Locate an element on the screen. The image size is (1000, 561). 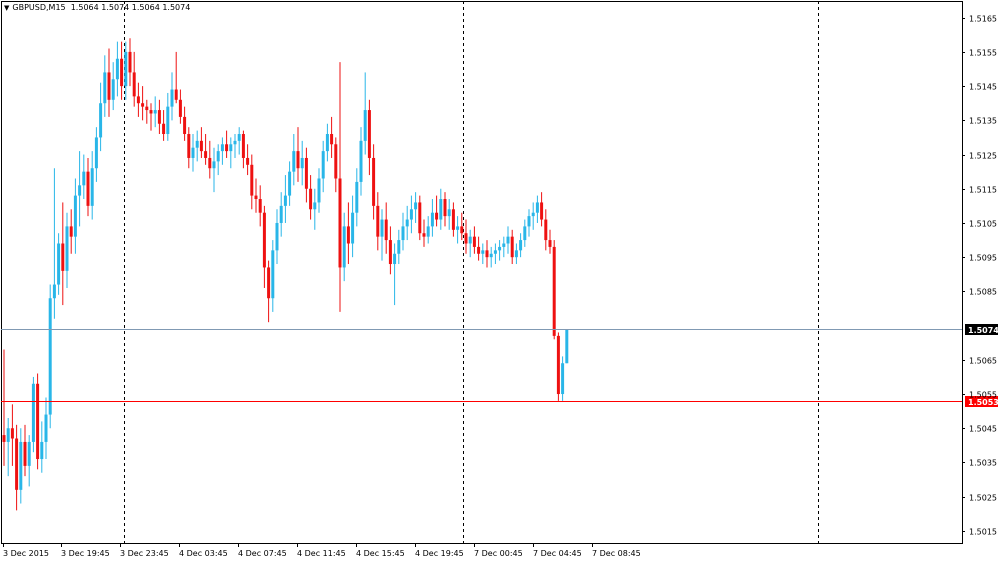
y-tick-label-1: 1.5155 is located at coordinates (983, 53).